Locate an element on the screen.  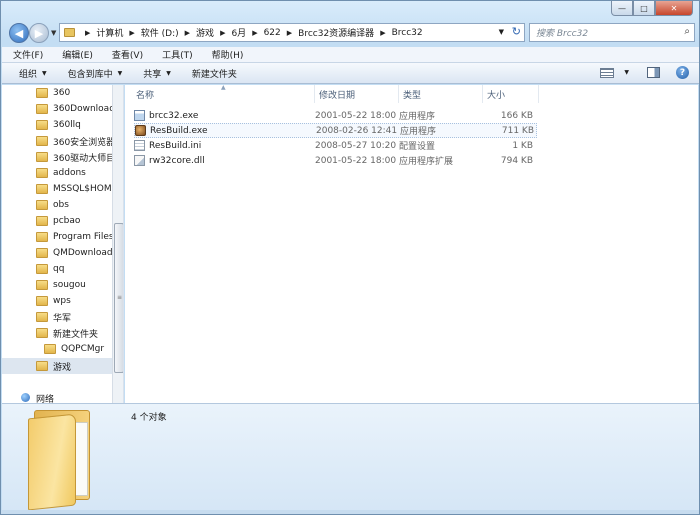
tree-item-program-files: Program Files ( is located at coordinates (58, 237).